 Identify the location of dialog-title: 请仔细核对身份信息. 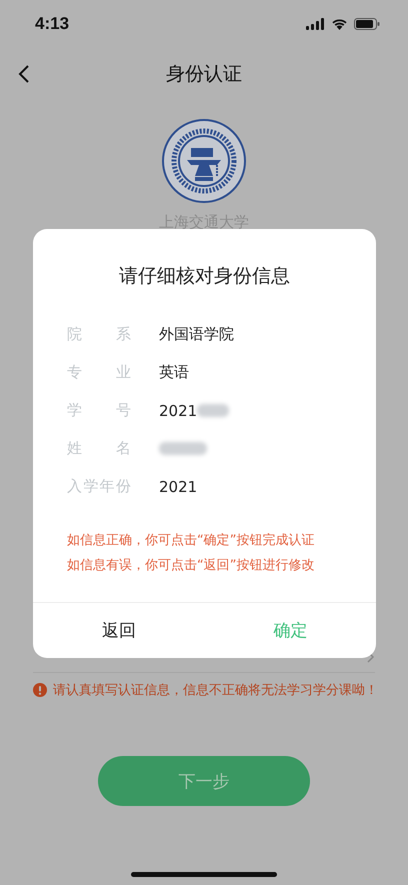
(204, 276).